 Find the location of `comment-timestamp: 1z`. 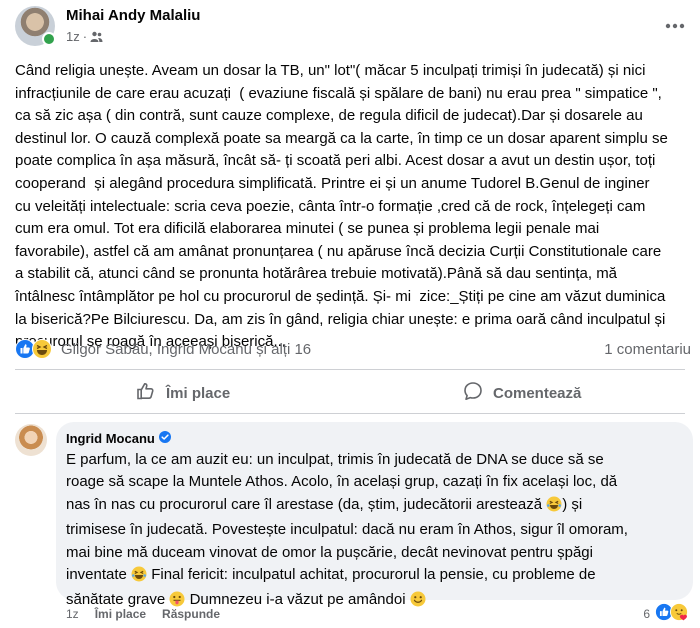

comment-timestamp: 1z is located at coordinates (72, 614).